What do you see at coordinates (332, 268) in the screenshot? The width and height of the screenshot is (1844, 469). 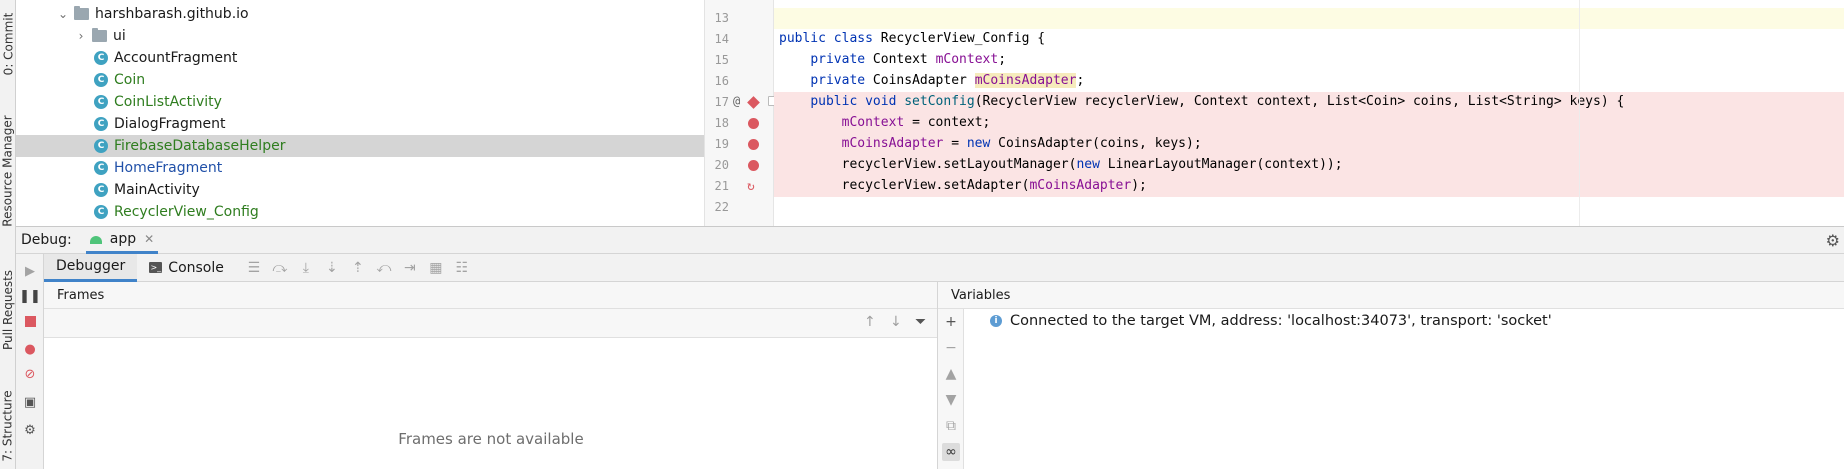 I see `step-into-icon: ⇣` at bounding box center [332, 268].